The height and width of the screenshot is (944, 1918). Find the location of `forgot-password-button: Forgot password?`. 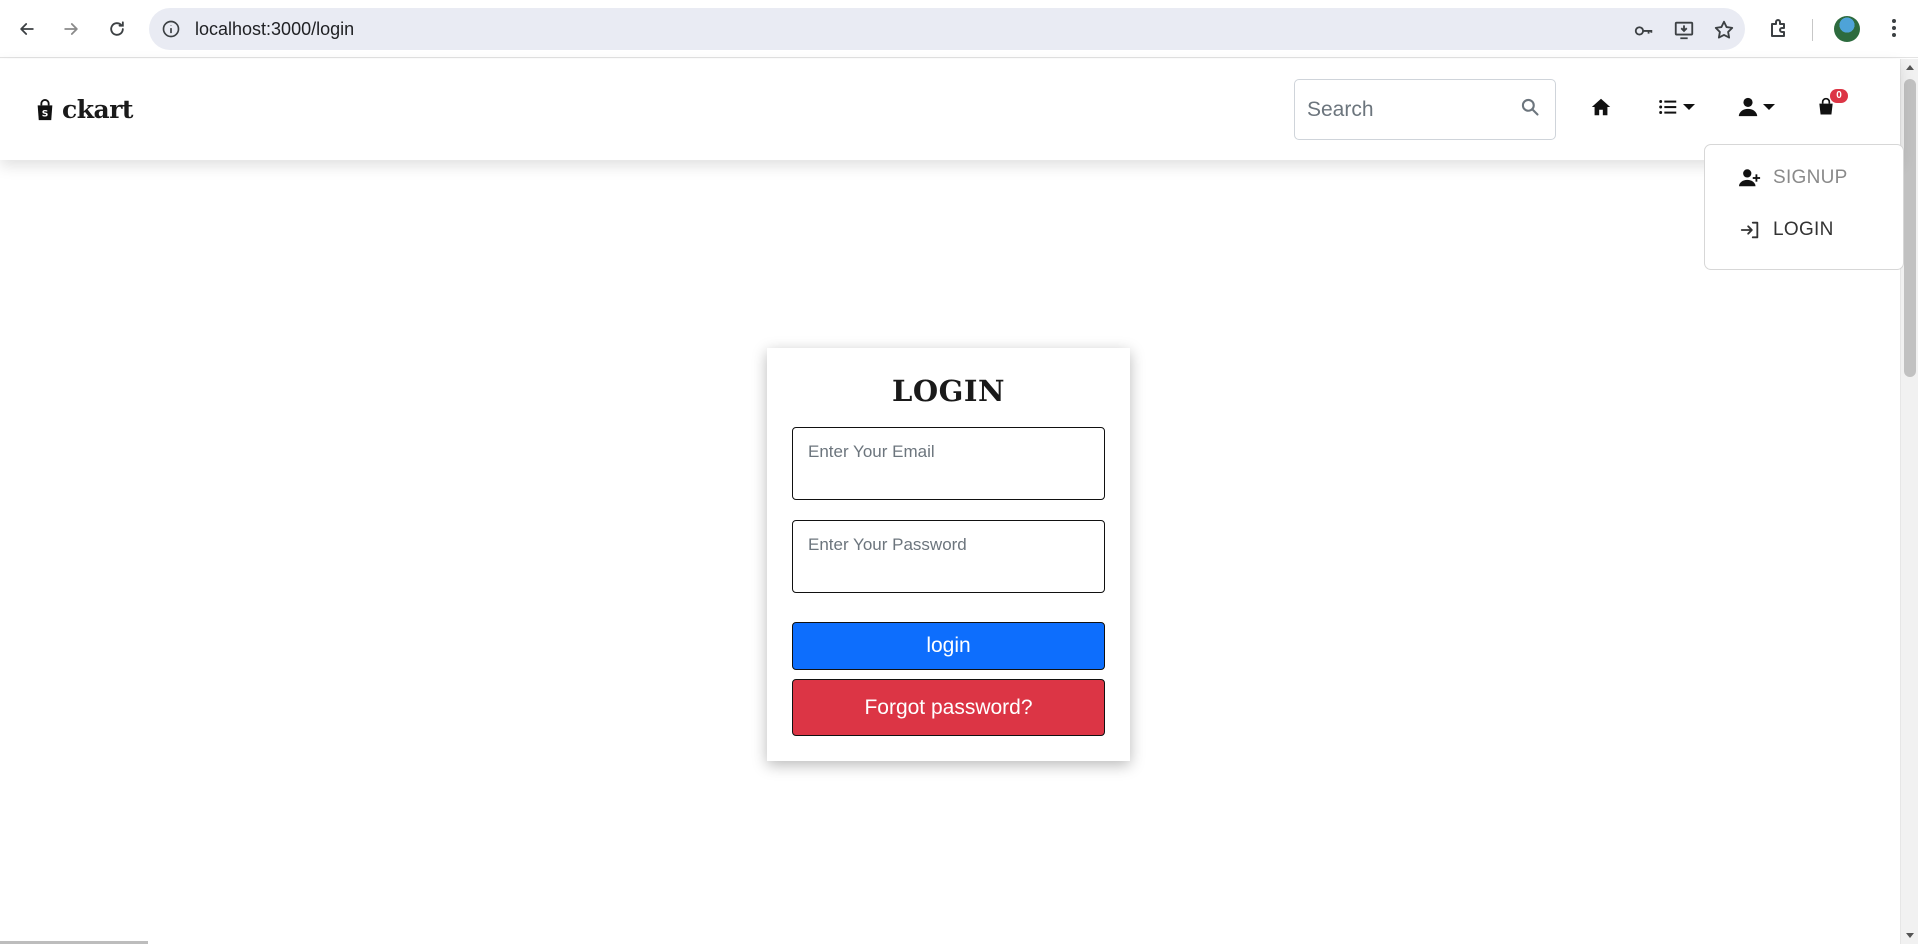

forgot-password-button: Forgot password? is located at coordinates (948, 707).